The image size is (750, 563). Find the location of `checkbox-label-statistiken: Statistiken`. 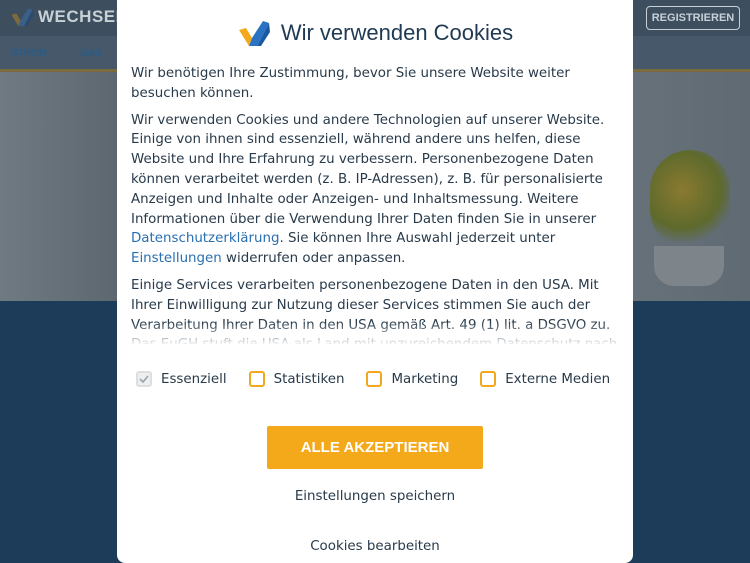

checkbox-label-statistiken: Statistiken is located at coordinates (309, 379).